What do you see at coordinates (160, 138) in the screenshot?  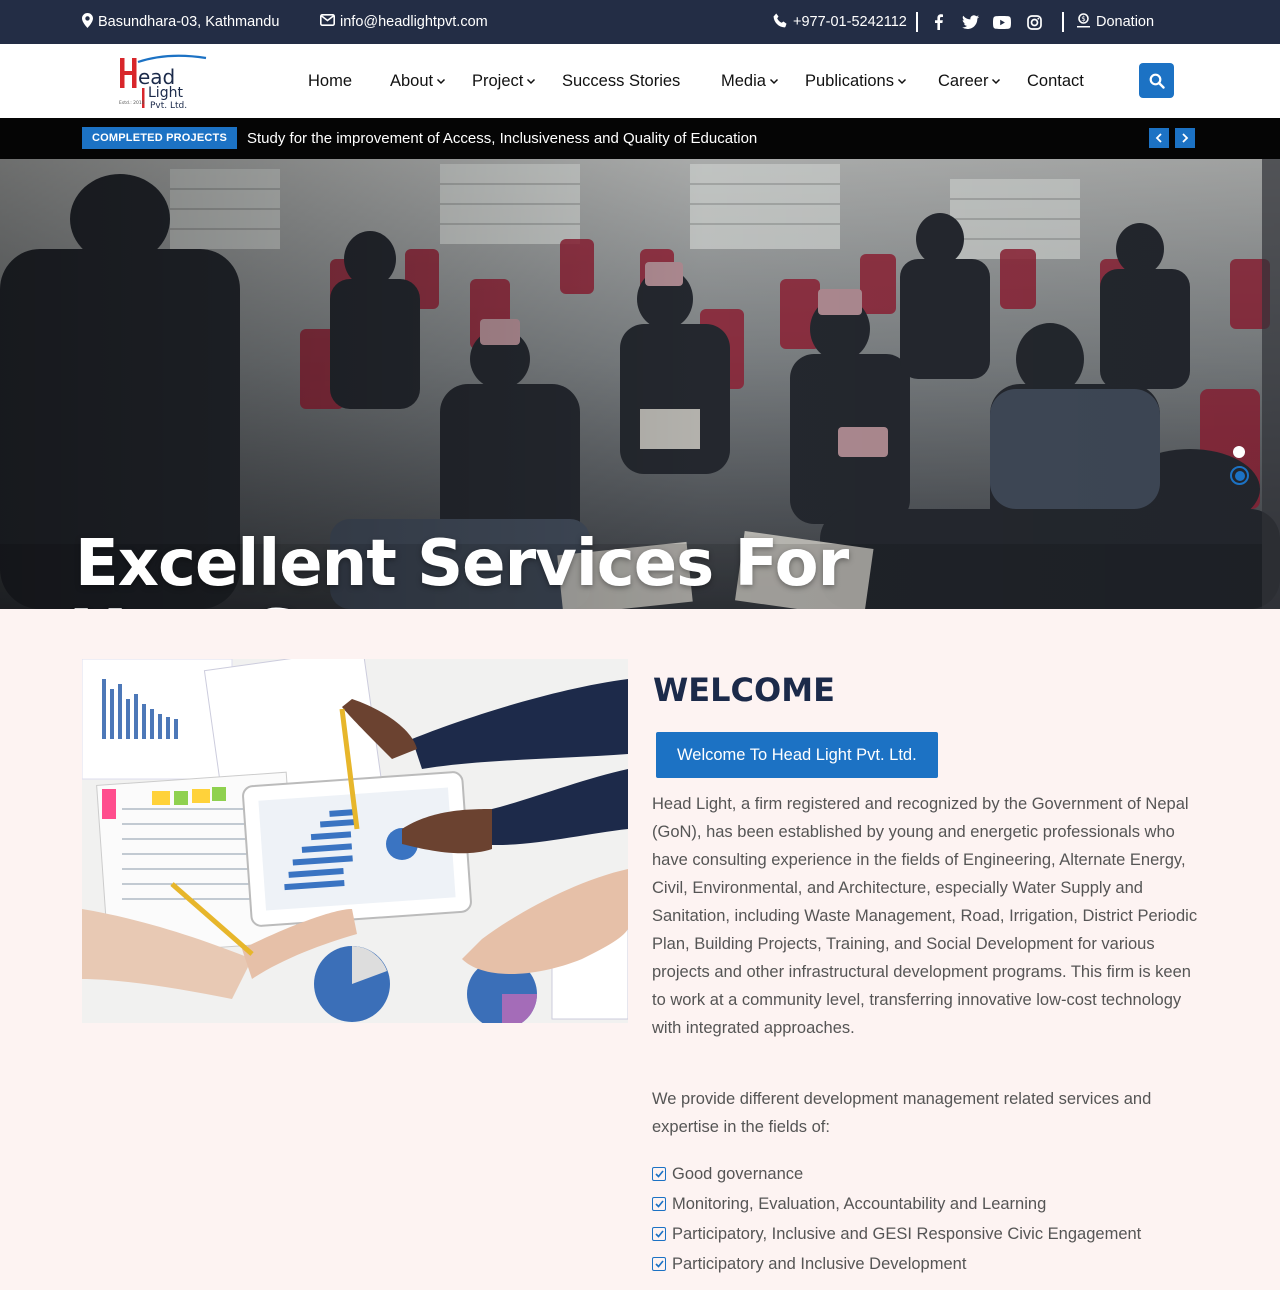 I see `ticker-badge: COMPLETED PROJECTS` at bounding box center [160, 138].